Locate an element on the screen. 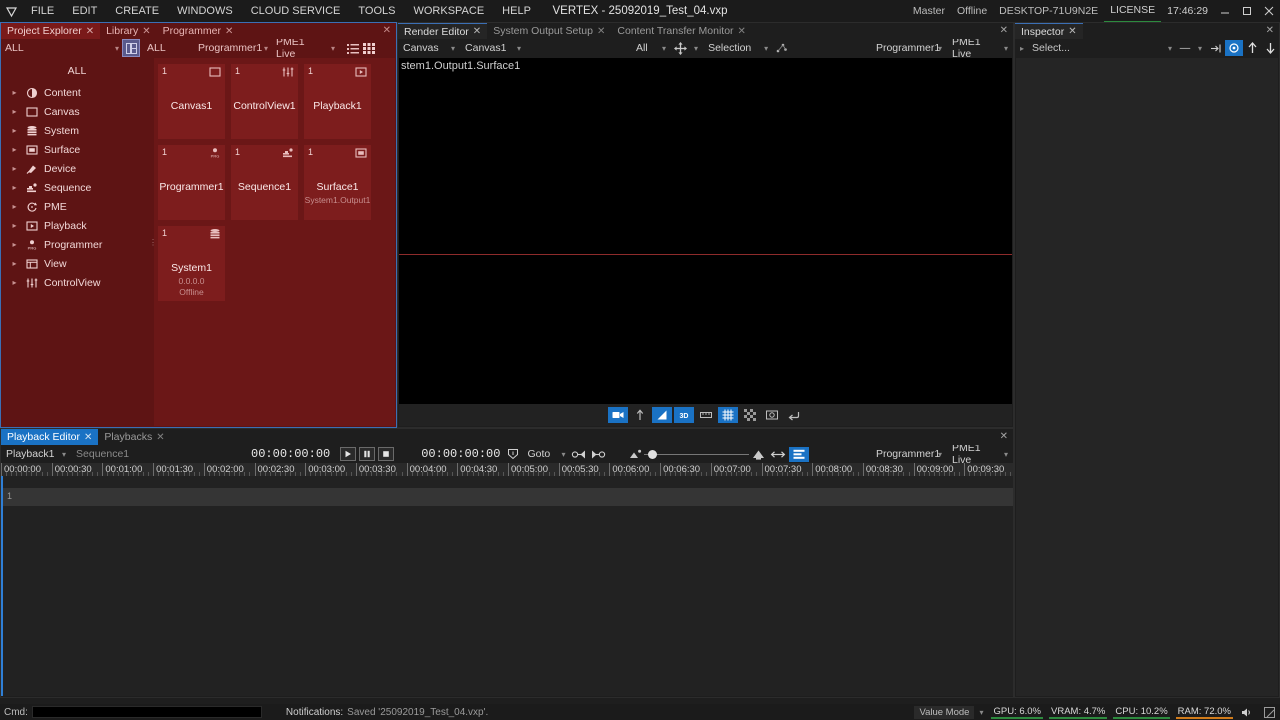 This screenshot has height=720, width=1280. list-view-icon is located at coordinates (353, 48).